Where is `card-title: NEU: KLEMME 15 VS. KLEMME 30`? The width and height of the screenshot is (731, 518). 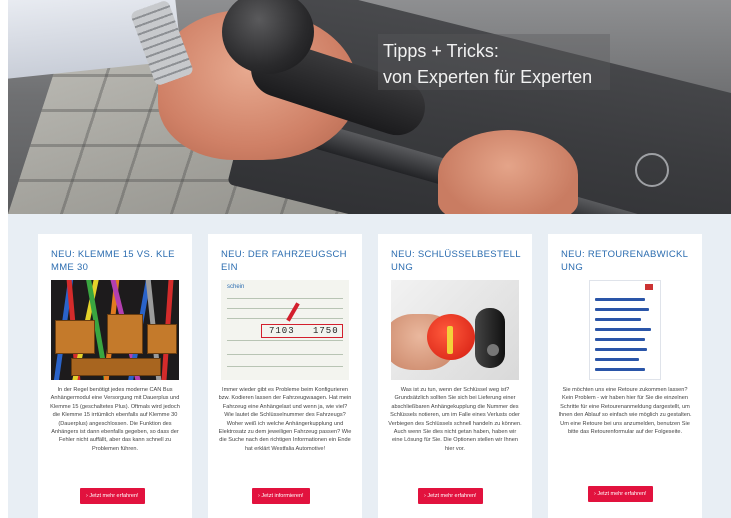
card-title: NEU: KLEMME 15 VS. KLEMME 30 is located at coordinates (116, 261).